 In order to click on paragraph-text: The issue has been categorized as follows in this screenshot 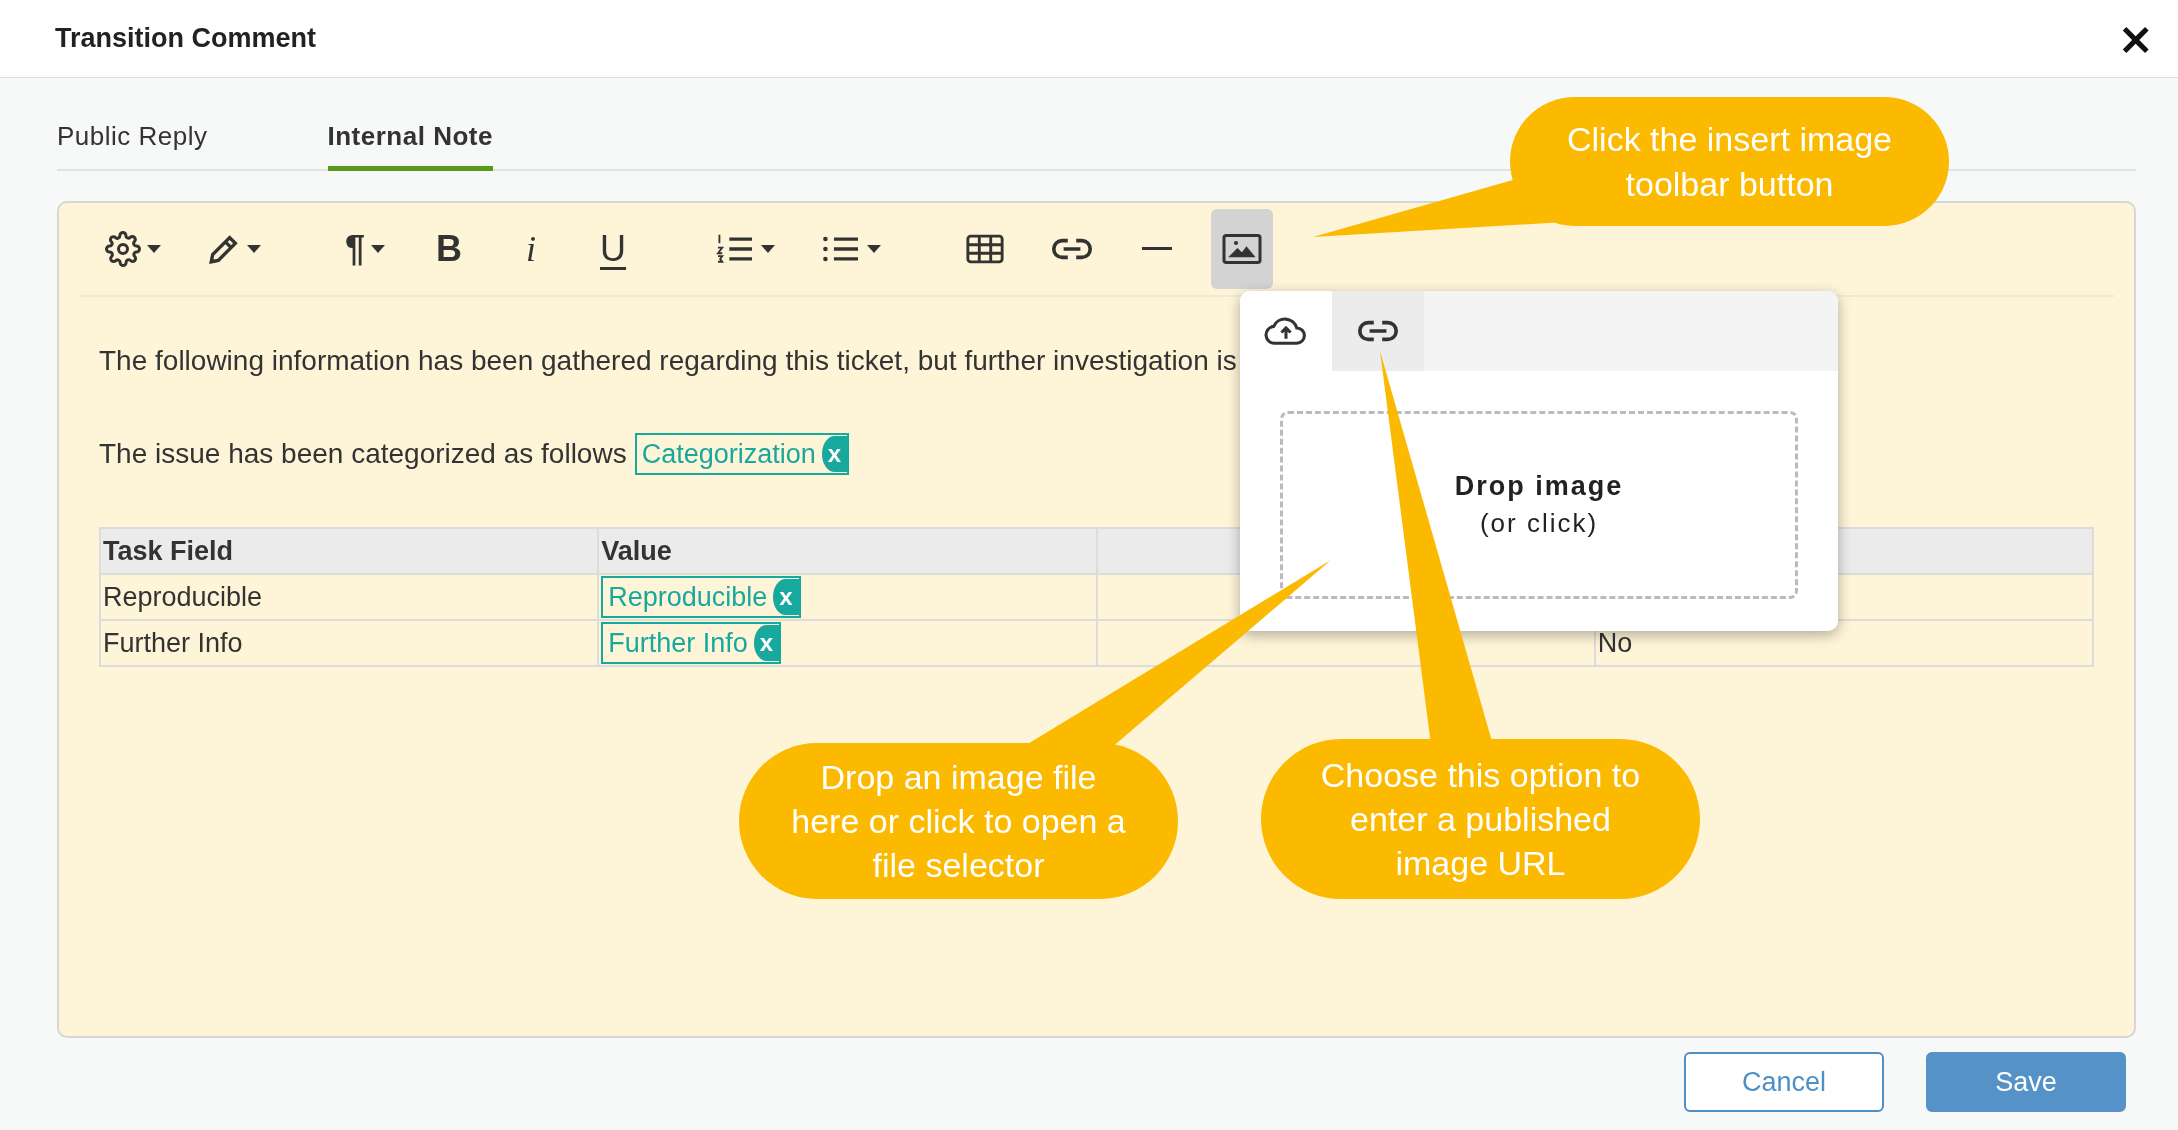, I will do `click(363, 454)`.